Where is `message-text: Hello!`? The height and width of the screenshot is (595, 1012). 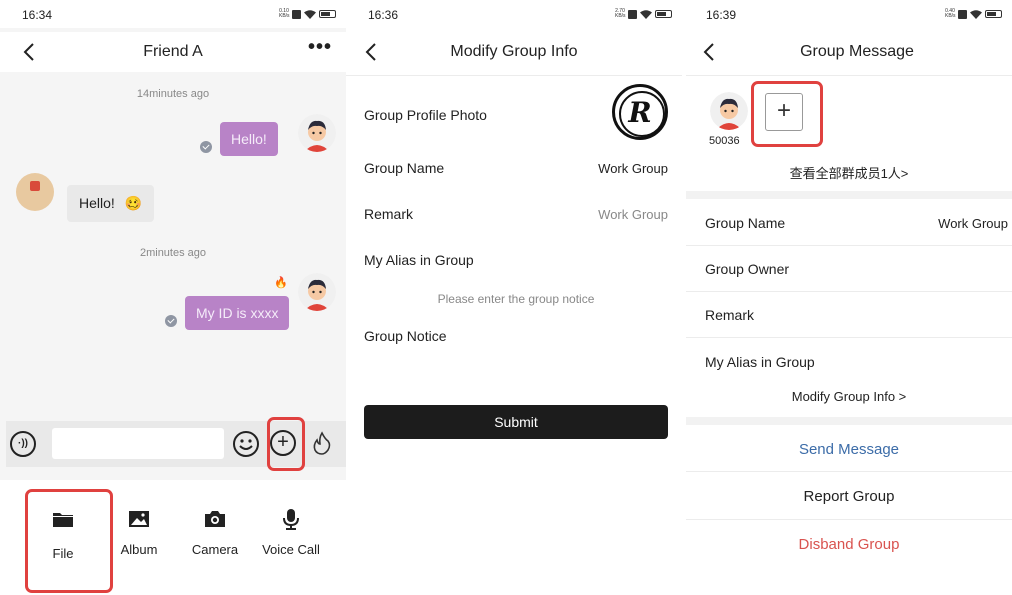 message-text: Hello! is located at coordinates (97, 203).